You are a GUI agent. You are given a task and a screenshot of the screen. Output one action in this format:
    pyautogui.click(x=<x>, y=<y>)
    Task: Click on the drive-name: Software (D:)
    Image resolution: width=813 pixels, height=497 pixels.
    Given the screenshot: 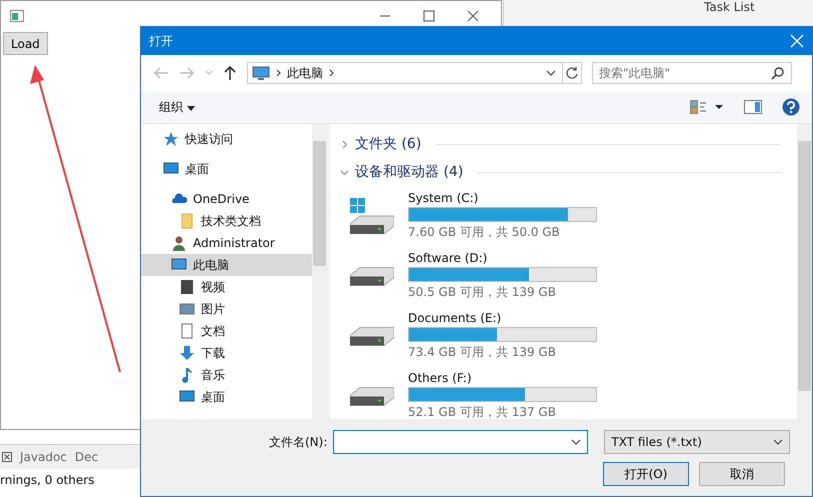 What is the action you would take?
    pyautogui.click(x=448, y=258)
    